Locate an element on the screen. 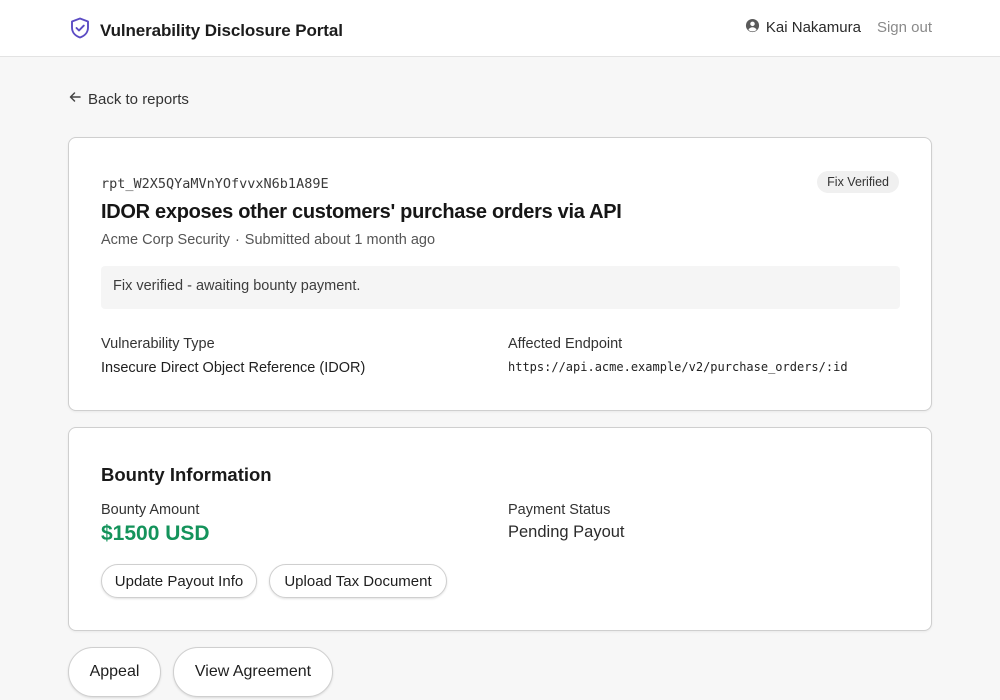  report-submitted: Submitted about 1 month ago is located at coordinates (340, 240).